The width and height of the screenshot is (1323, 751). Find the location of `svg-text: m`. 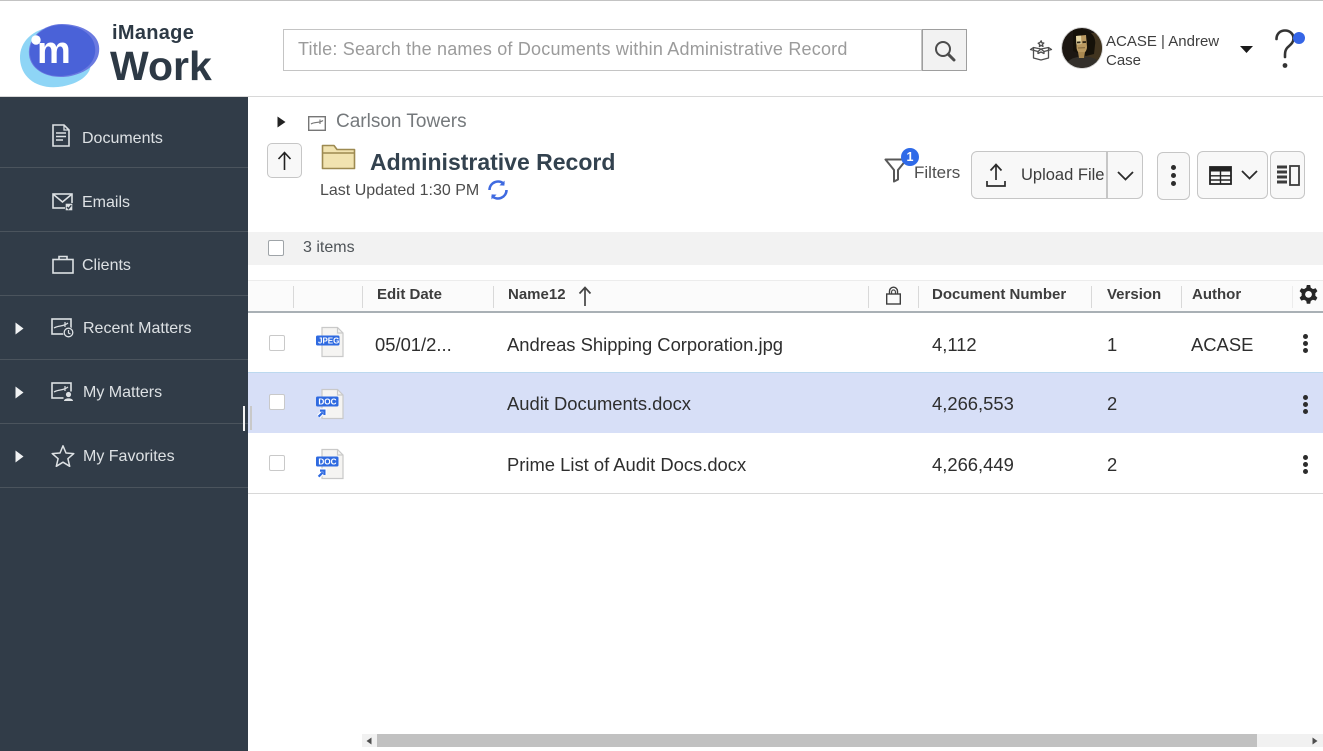

svg-text: m is located at coordinates (54, 51).